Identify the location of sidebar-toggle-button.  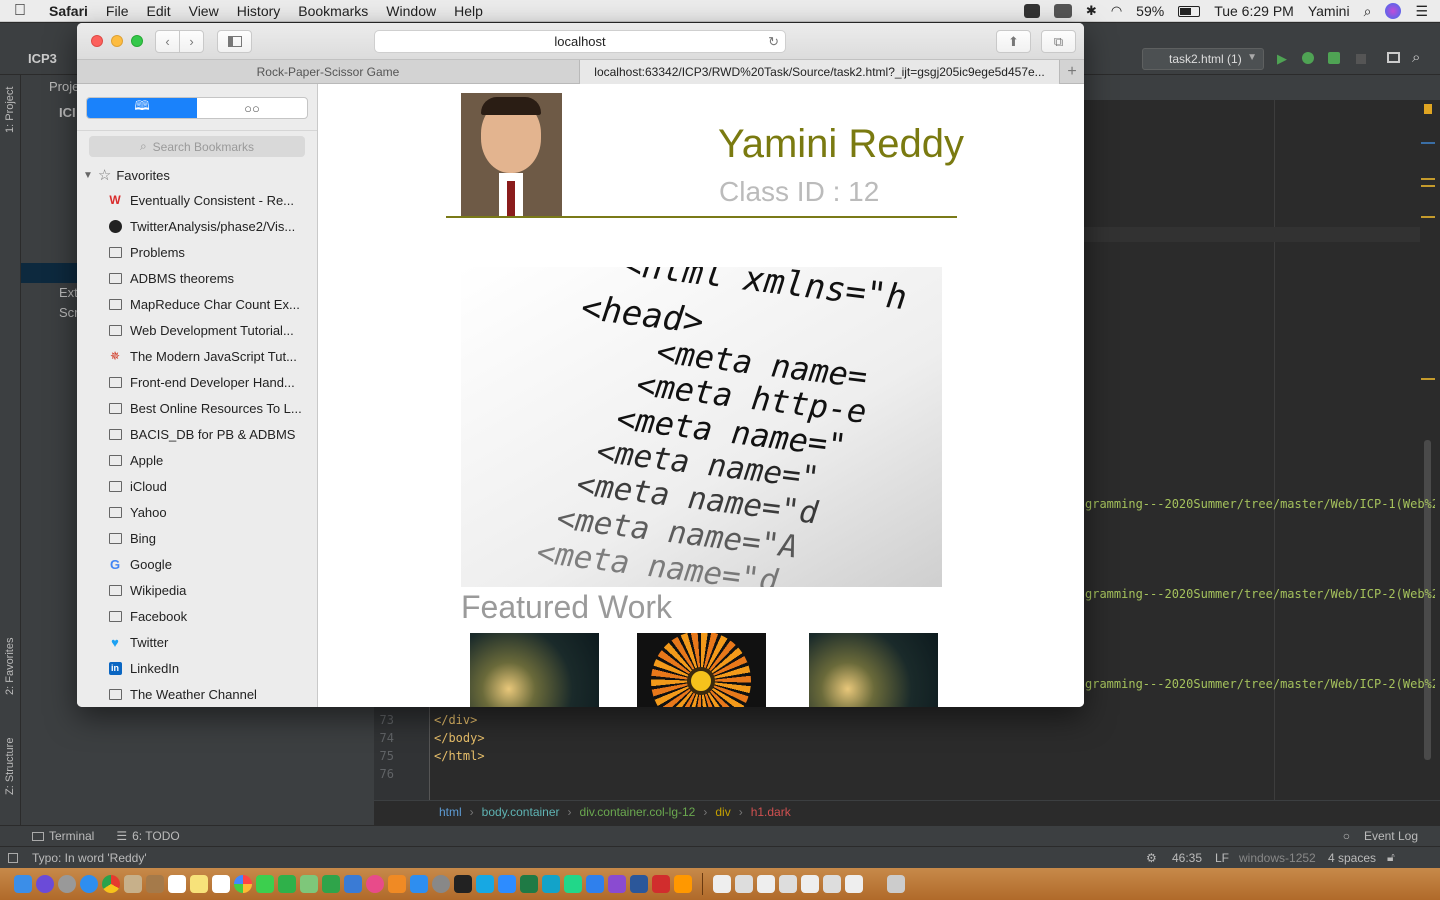
(234, 41).